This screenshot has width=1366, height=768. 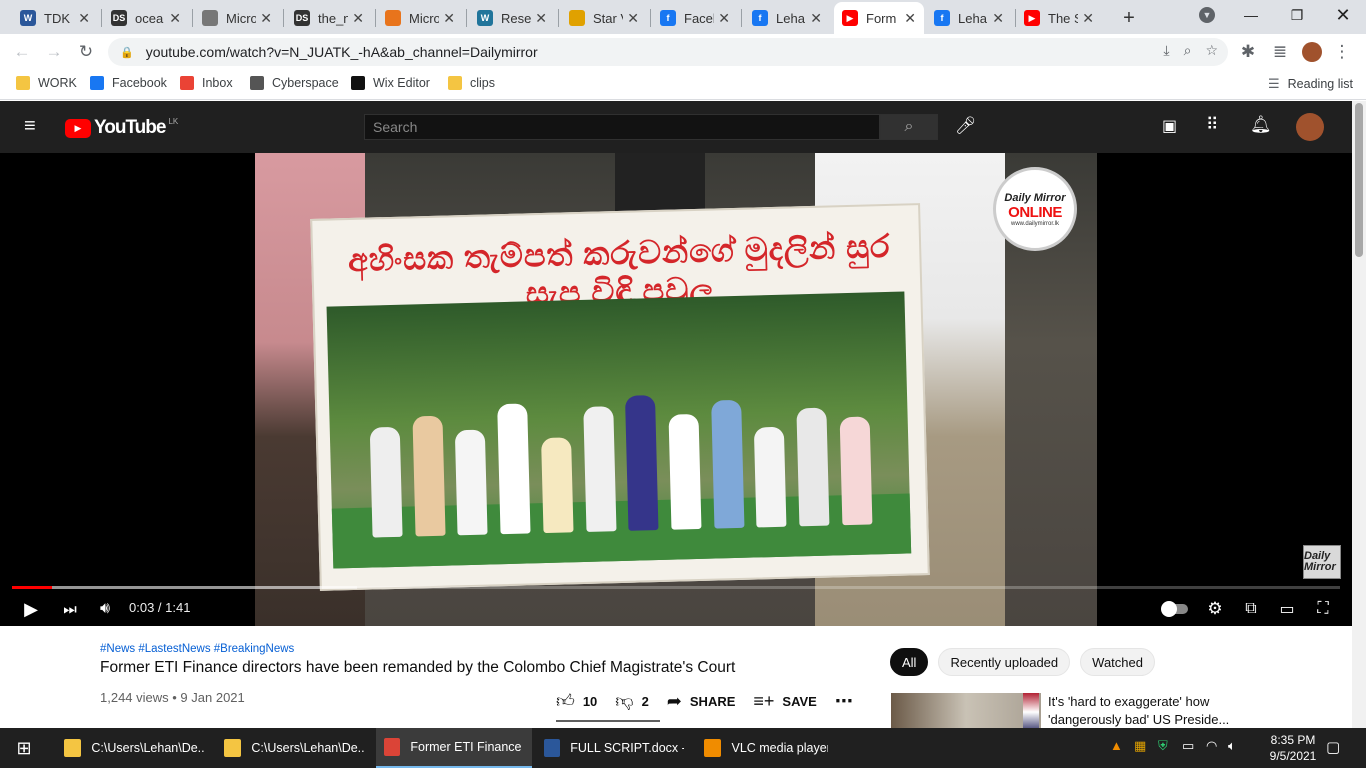 What do you see at coordinates (393, 18) in the screenshot?
I see `app-icon` at bounding box center [393, 18].